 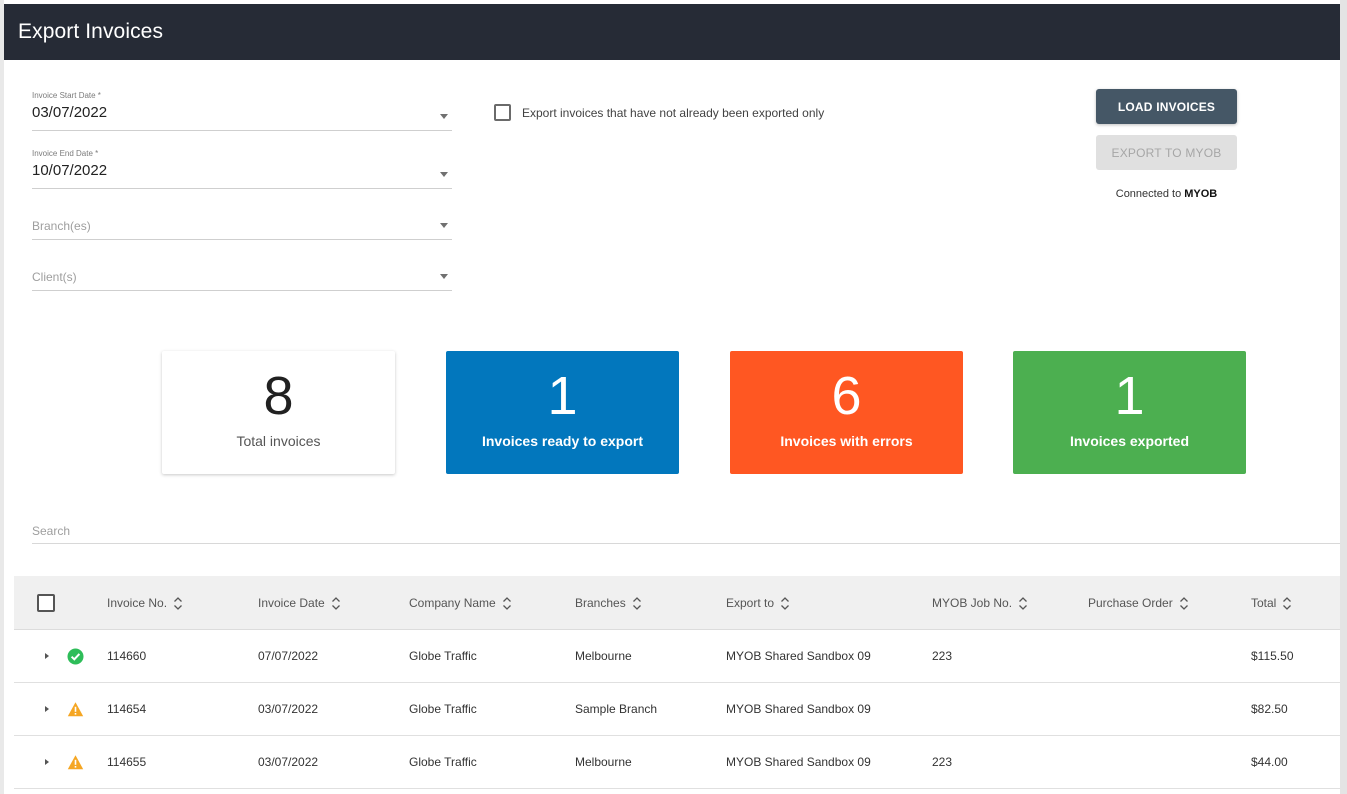 What do you see at coordinates (1166, 106) in the screenshot?
I see `load-invoices-button: LOAD INVOICES` at bounding box center [1166, 106].